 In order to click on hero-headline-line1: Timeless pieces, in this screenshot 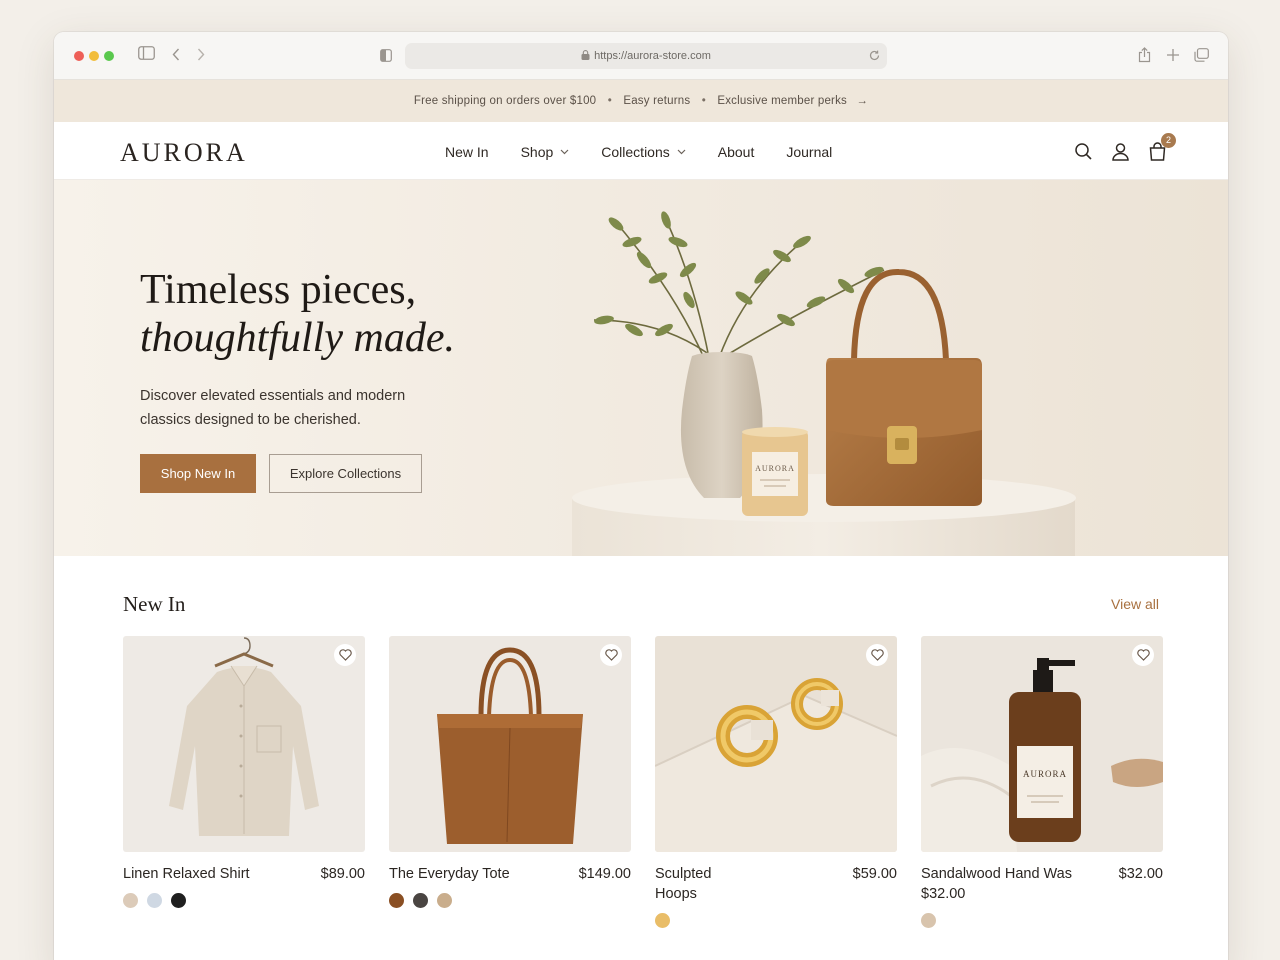, I will do `click(278, 290)`.